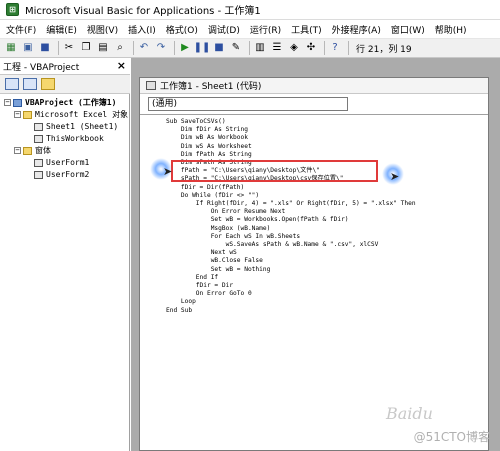 This screenshot has width=500, height=451. What do you see at coordinates (207, 138) in the screenshot?
I see `code-line: Dim wB As Workbook` at bounding box center [207, 138].